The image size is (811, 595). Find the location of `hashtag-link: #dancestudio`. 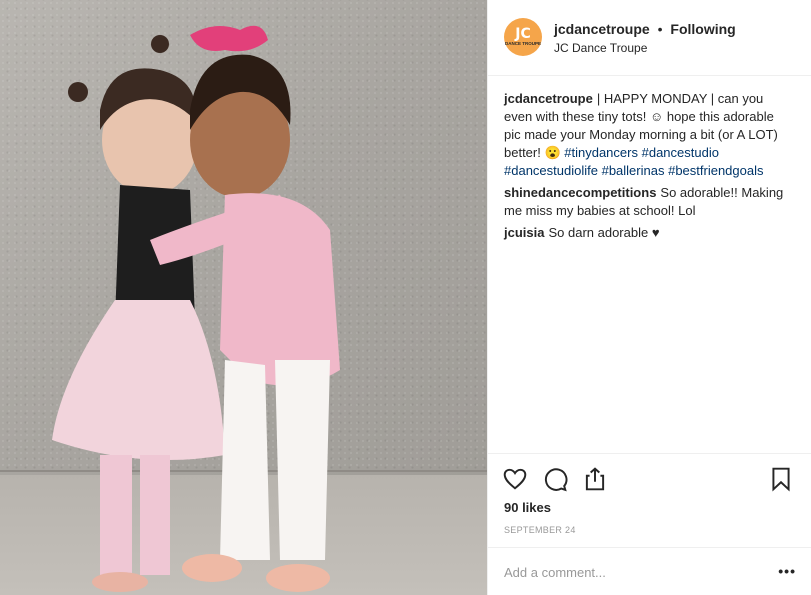

hashtag-link: #dancestudio is located at coordinates (680, 152).